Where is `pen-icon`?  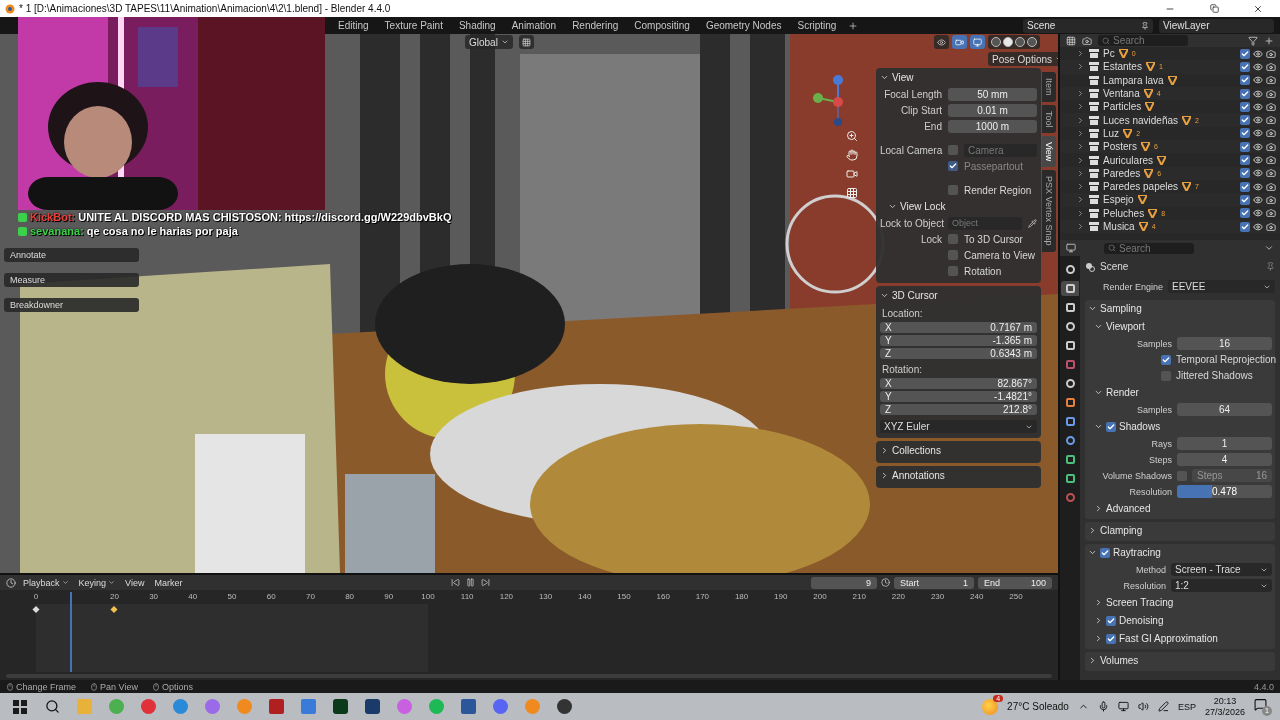
pen-icon is located at coordinates (1163, 706).